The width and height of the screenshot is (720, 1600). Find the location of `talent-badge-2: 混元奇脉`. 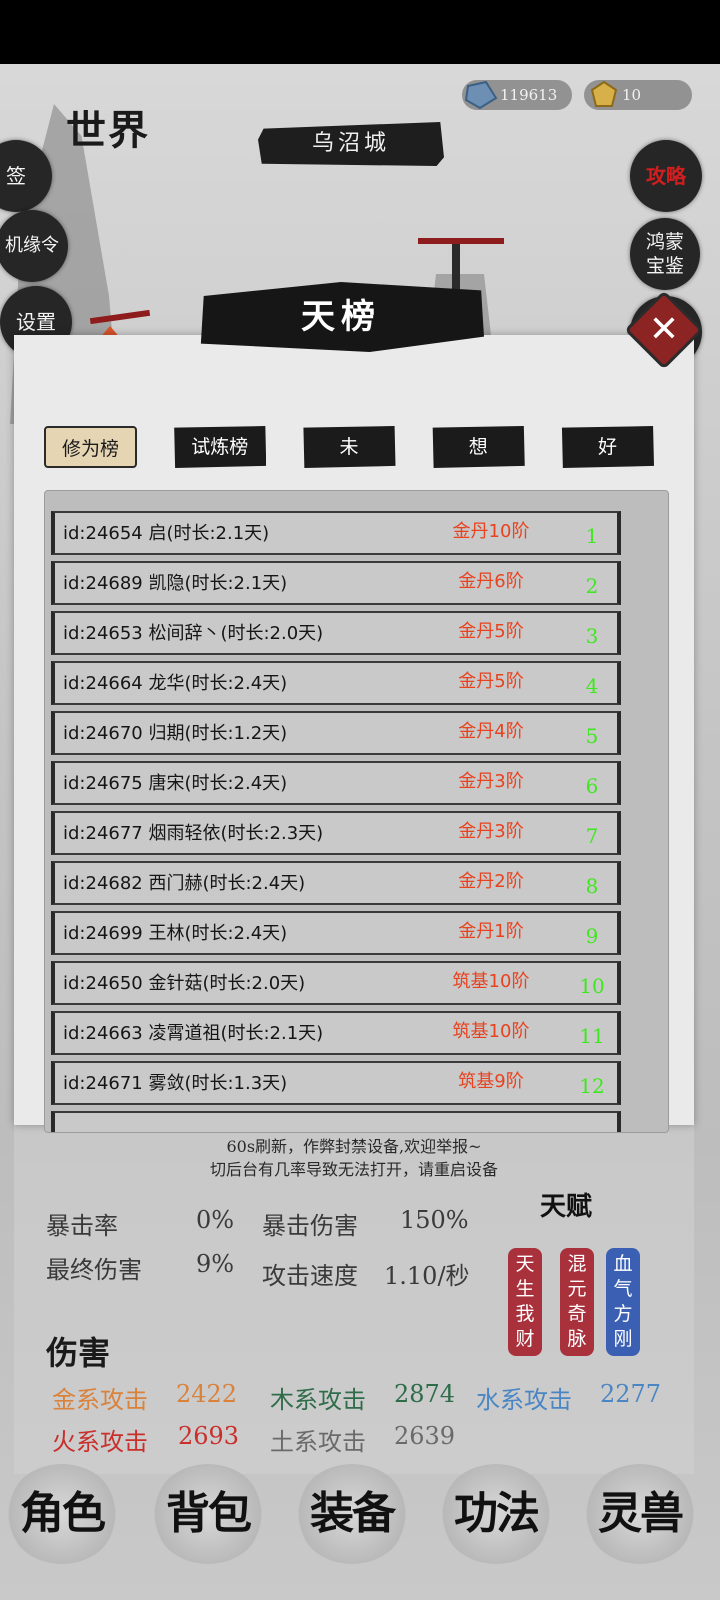

talent-badge-2: 混元奇脉 is located at coordinates (577, 1302).